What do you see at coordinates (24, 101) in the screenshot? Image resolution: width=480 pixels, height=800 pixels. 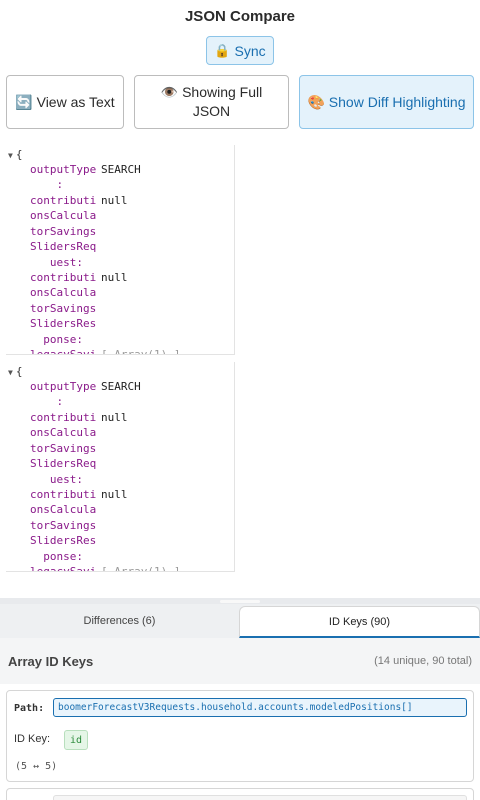 I see `refresh-icon: 🔄` at bounding box center [24, 101].